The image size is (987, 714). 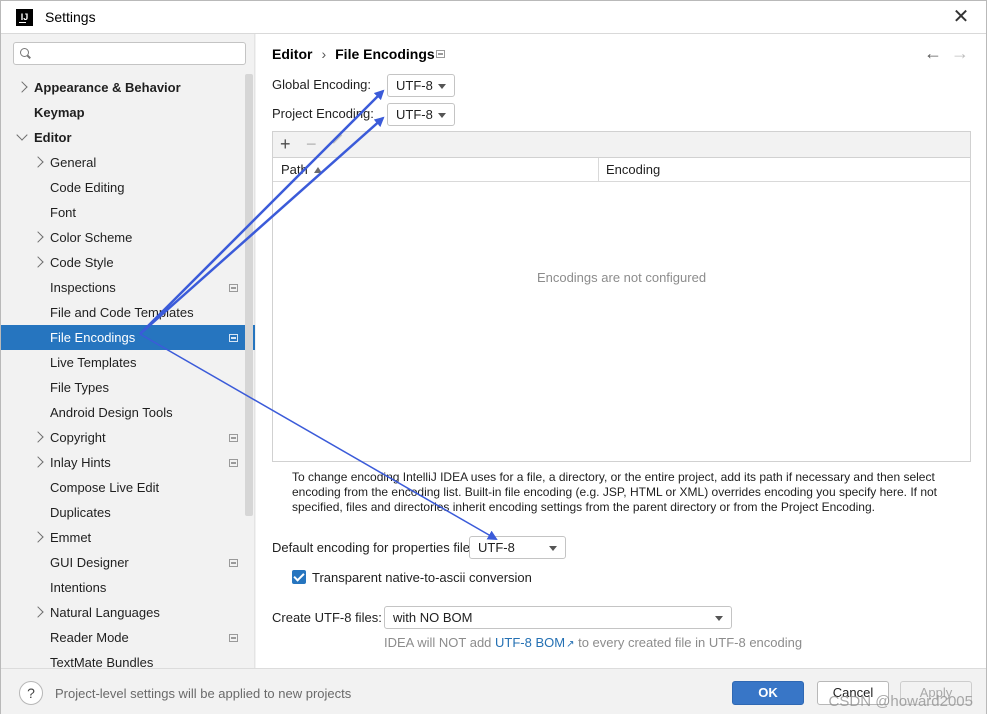 What do you see at coordinates (128, 512) in the screenshot?
I see `sidebar-item-duplicates: Duplicates` at bounding box center [128, 512].